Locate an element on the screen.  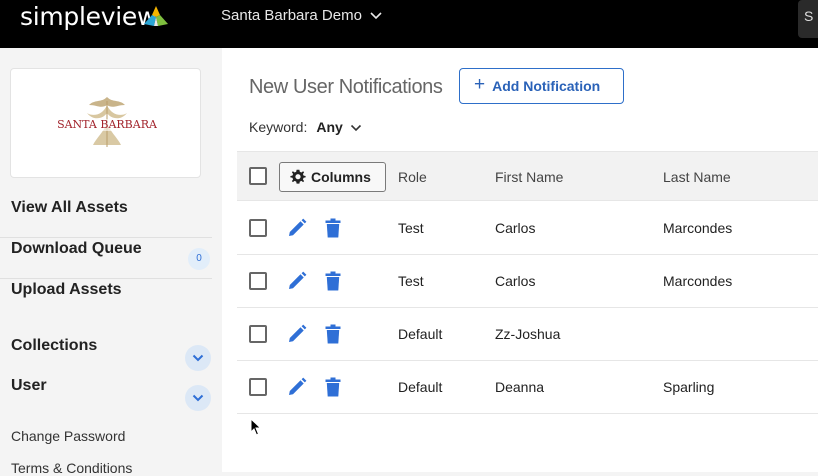
nav-download-queue-label: Download Queue is located at coordinates (76, 248).